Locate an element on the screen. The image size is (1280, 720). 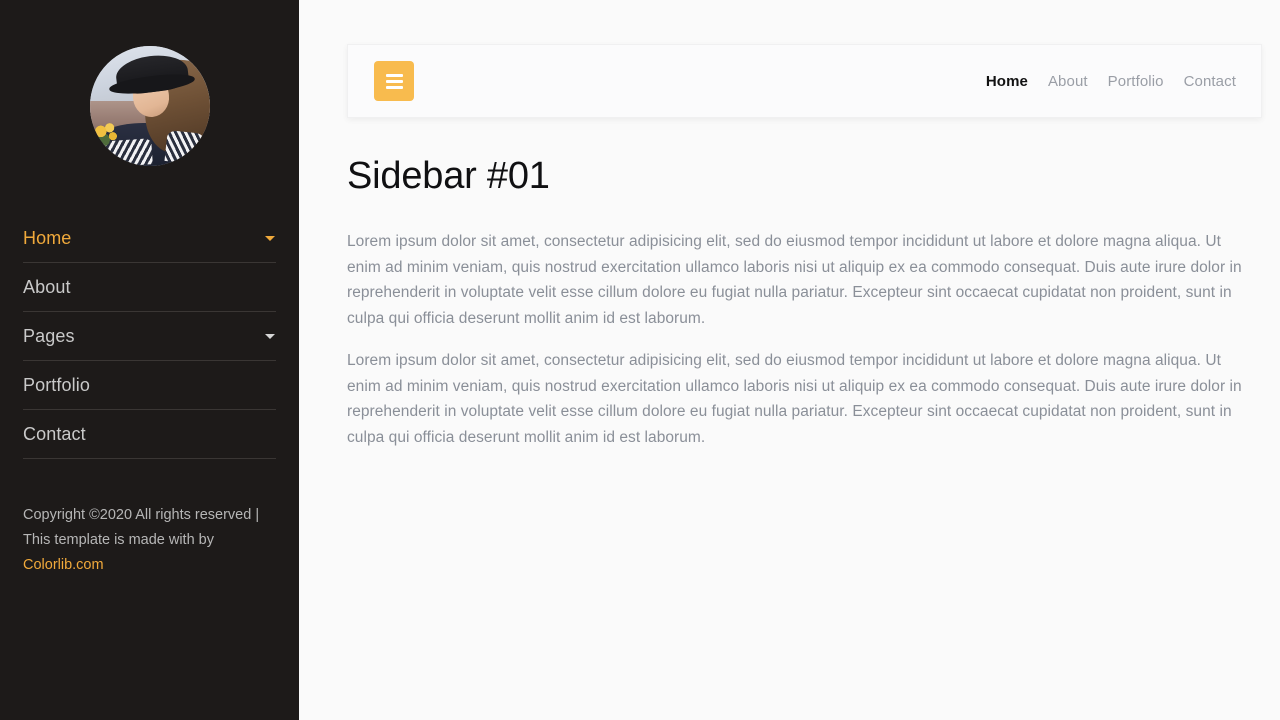
top-nav-link-portfolio: Portfolio is located at coordinates (1136, 81).